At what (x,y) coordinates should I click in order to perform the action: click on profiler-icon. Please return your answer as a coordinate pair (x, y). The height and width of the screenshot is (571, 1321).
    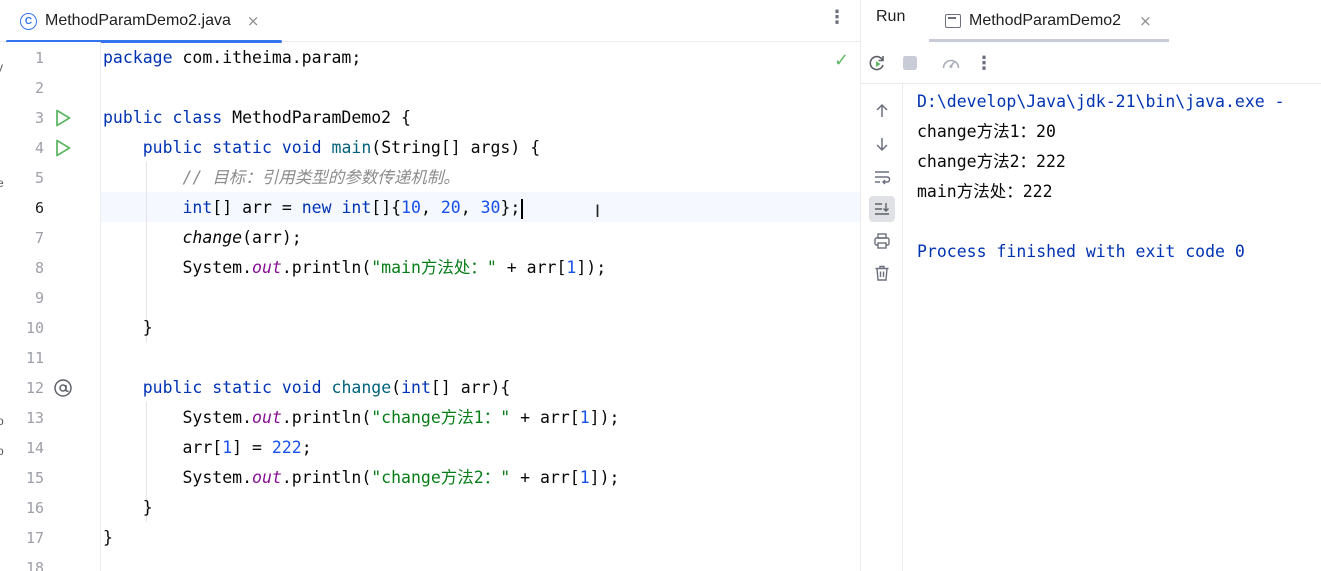
    Looking at the image, I should click on (951, 63).